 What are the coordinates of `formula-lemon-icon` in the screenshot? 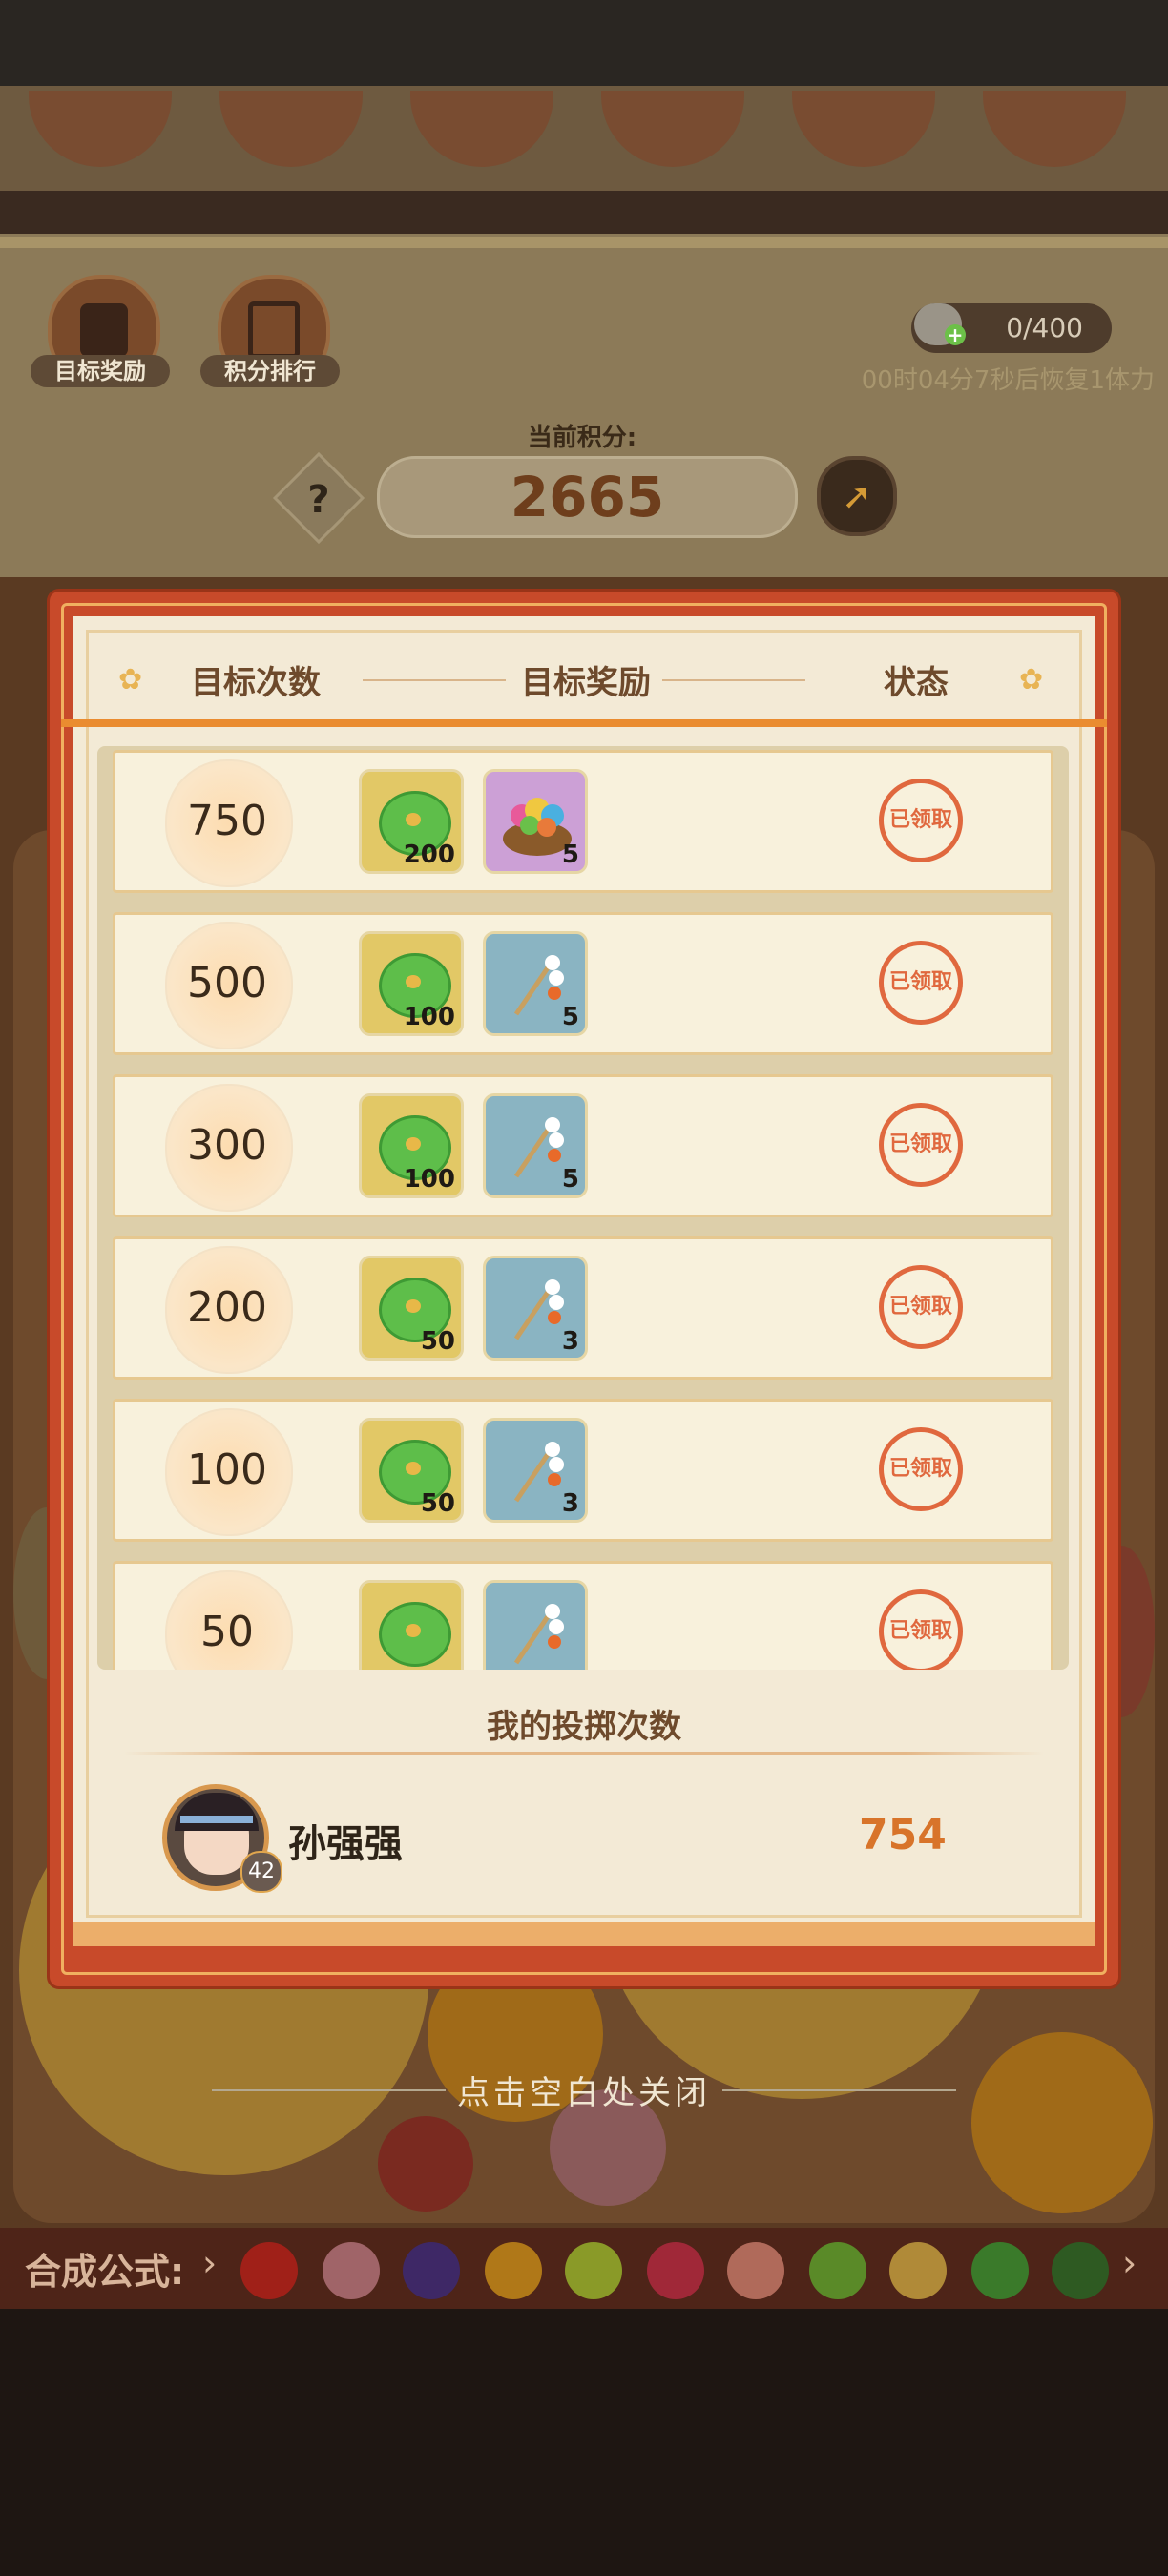 It's located at (593, 2270).